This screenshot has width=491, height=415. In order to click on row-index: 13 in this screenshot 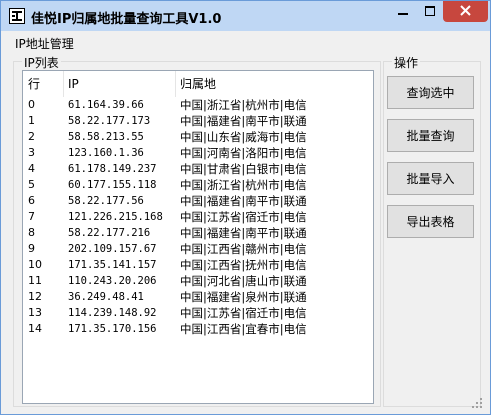, I will do `click(35, 312)`.